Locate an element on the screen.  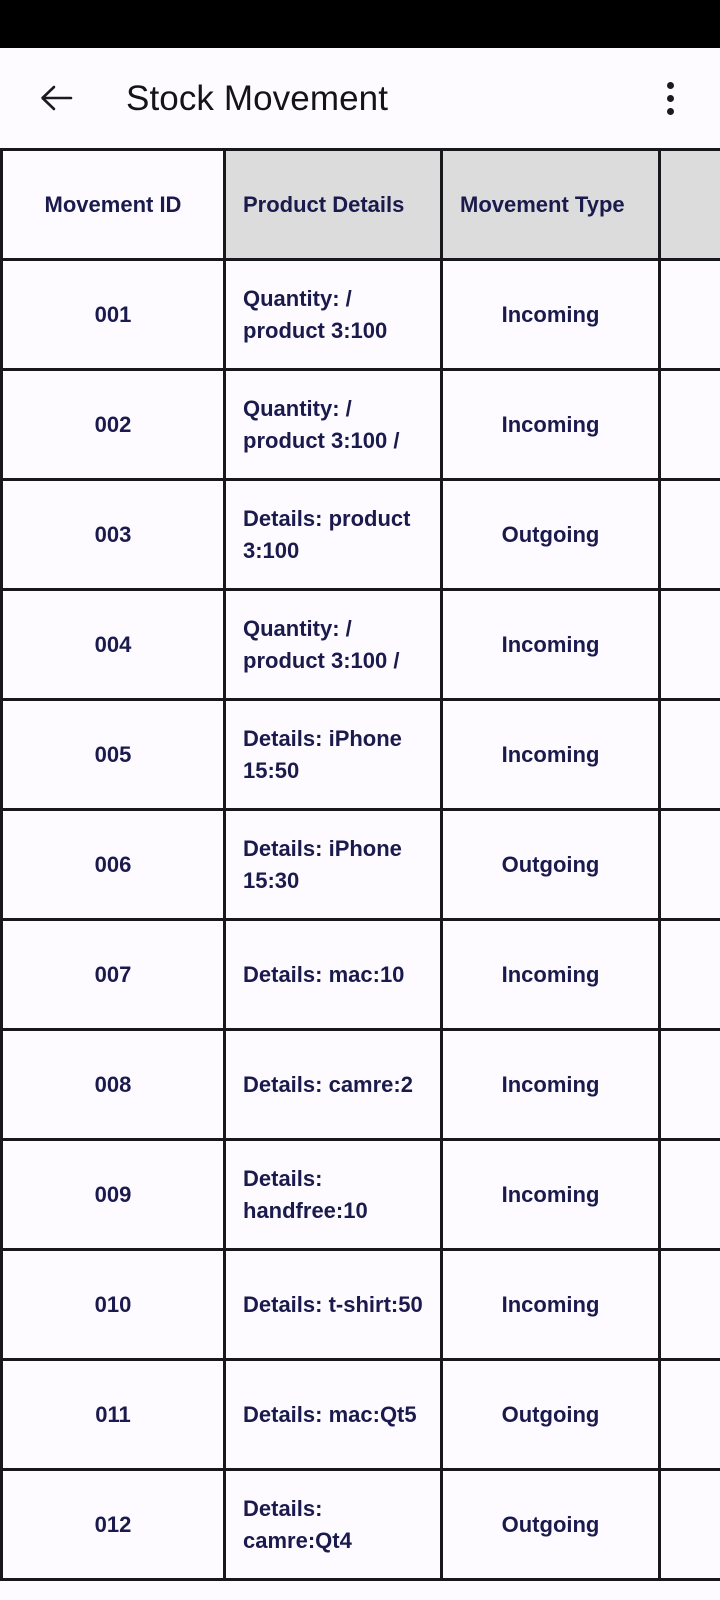
cell-product-details: Details: camre:Qt4 is located at coordinates (333, 1524).